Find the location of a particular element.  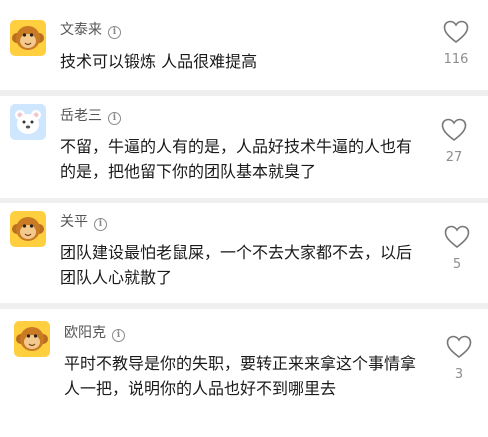

like-button: 5 is located at coordinates (457, 249).